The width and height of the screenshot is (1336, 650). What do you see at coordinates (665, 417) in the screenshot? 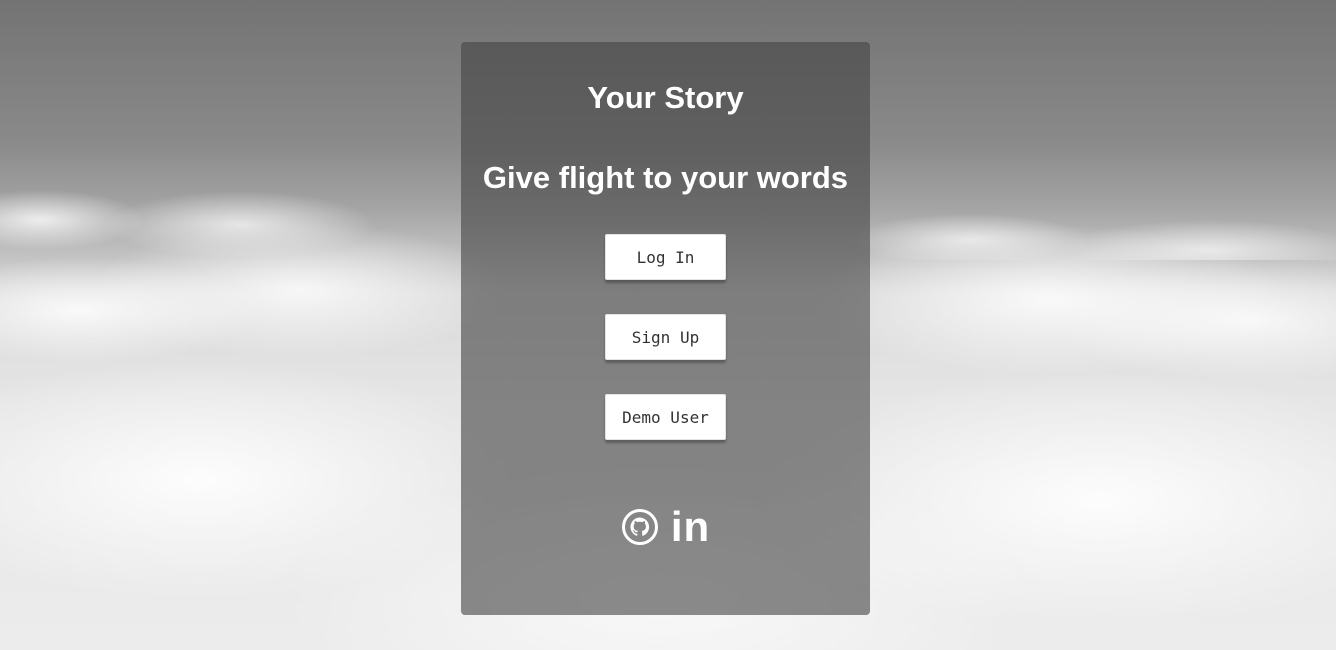
I see `demo-user-button: Demo User` at bounding box center [665, 417].